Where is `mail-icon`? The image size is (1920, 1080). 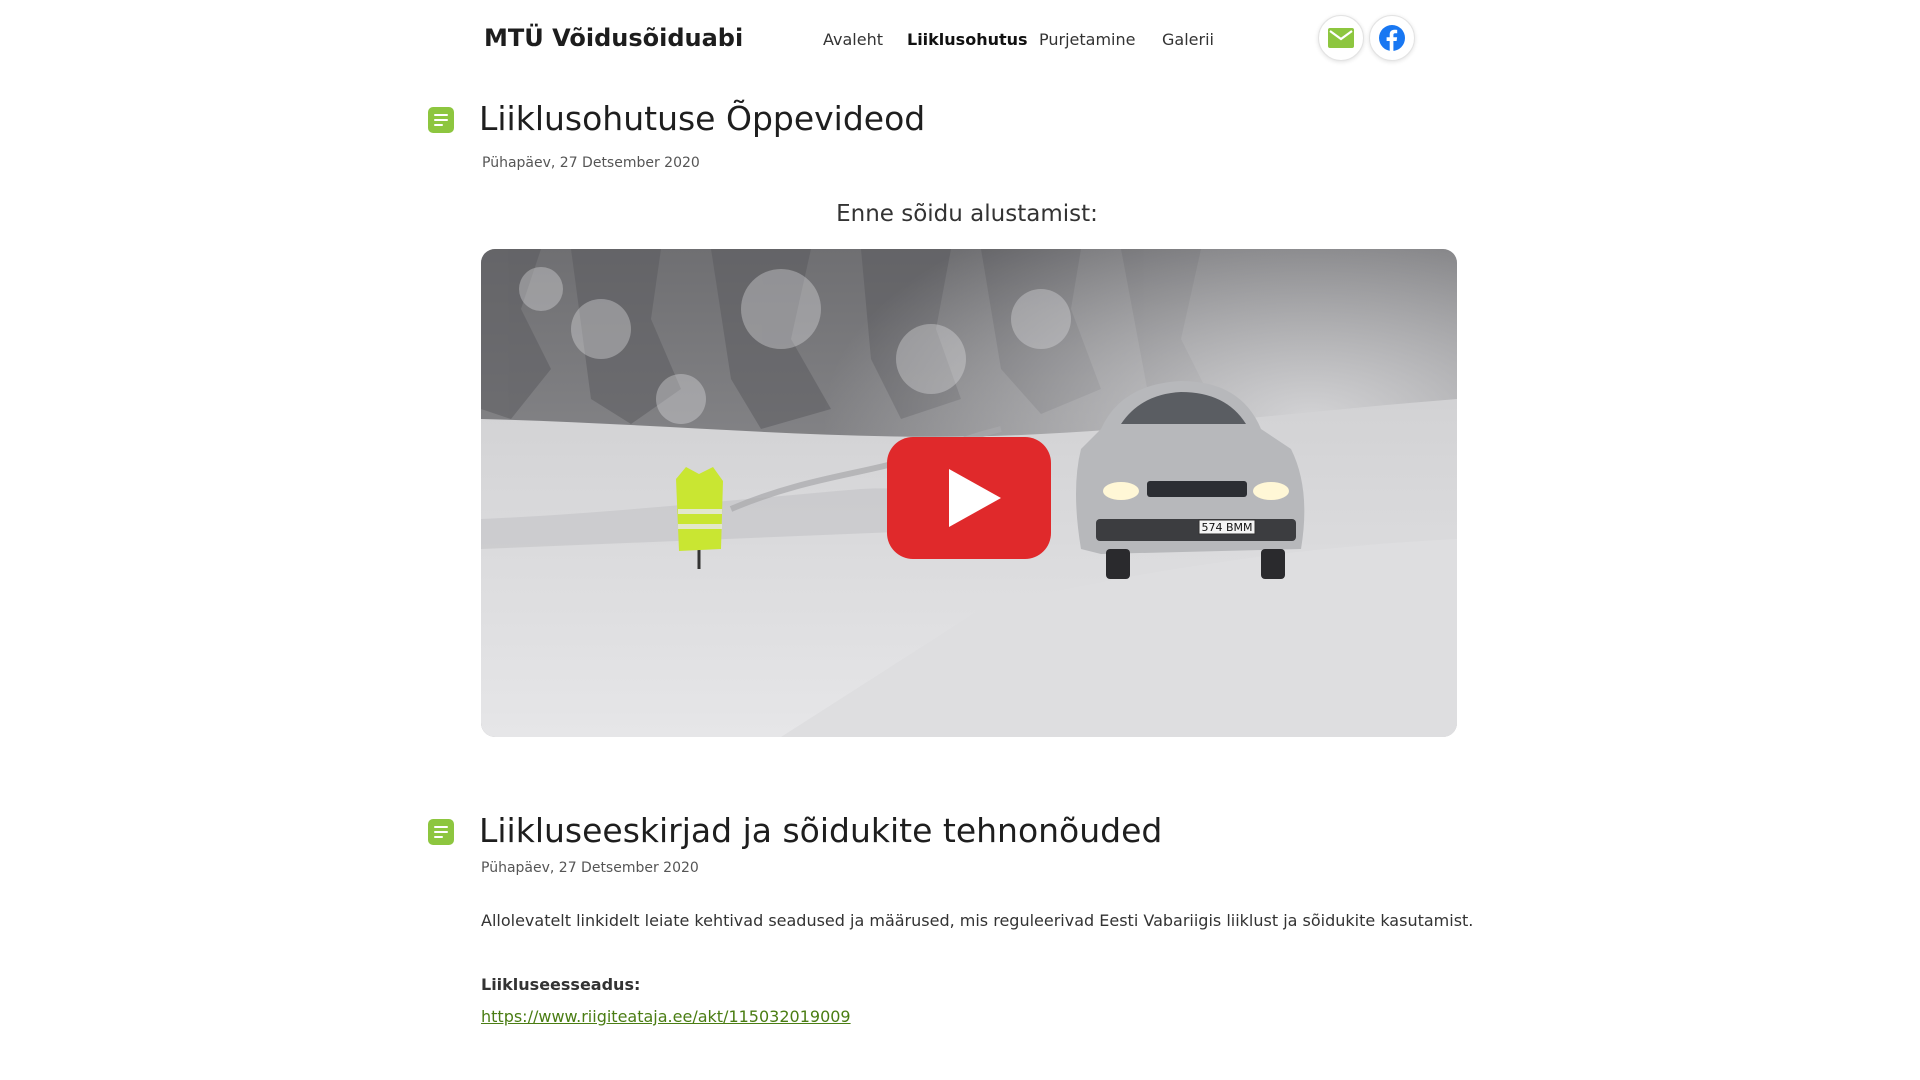 mail-icon is located at coordinates (1341, 38).